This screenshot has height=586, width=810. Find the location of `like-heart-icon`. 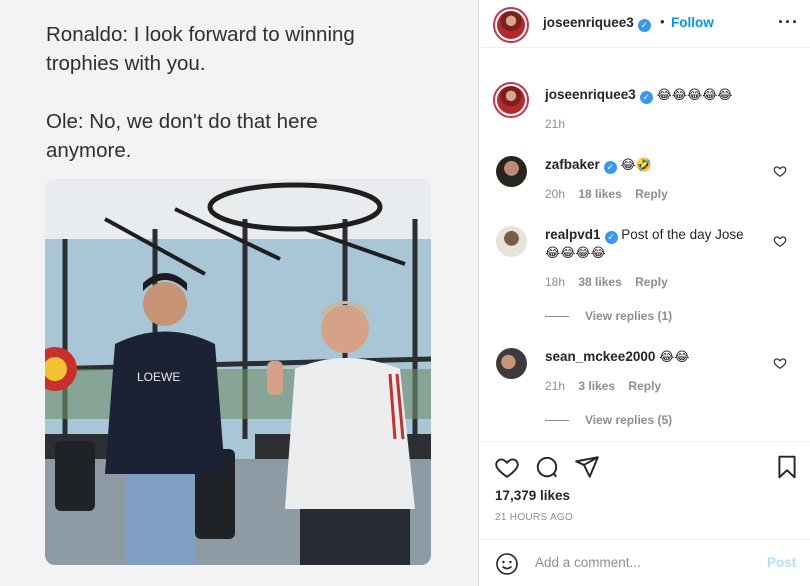

like-heart-icon is located at coordinates (507, 467).